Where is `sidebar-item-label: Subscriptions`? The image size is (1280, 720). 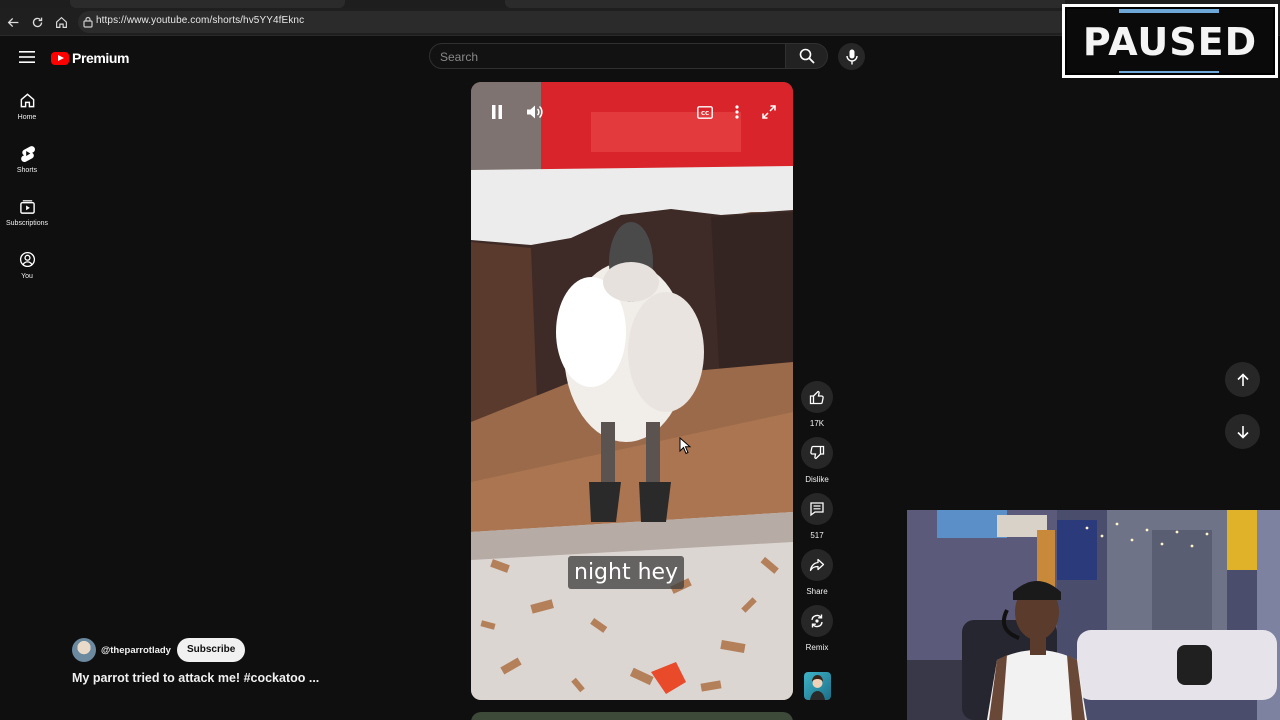
sidebar-item-label: Subscriptions is located at coordinates (27, 223).